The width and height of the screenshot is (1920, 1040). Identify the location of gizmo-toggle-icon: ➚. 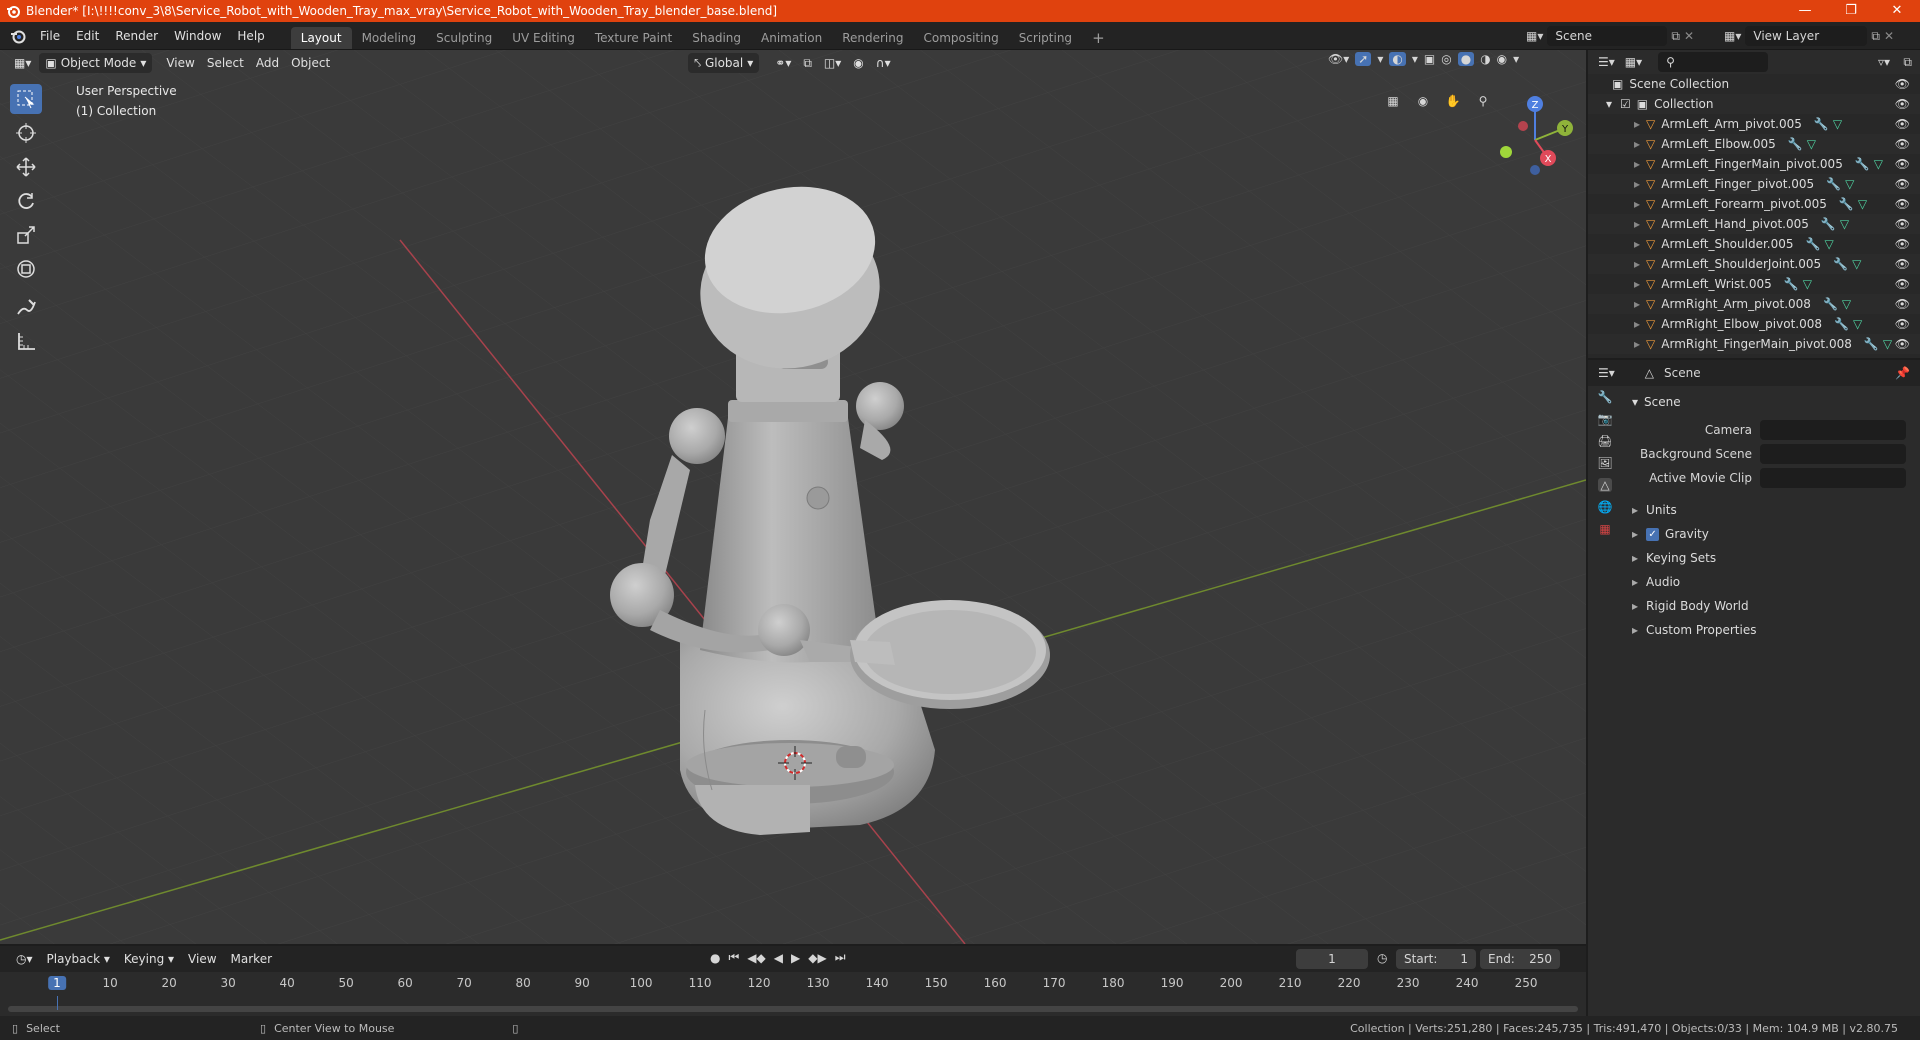
(1363, 59).